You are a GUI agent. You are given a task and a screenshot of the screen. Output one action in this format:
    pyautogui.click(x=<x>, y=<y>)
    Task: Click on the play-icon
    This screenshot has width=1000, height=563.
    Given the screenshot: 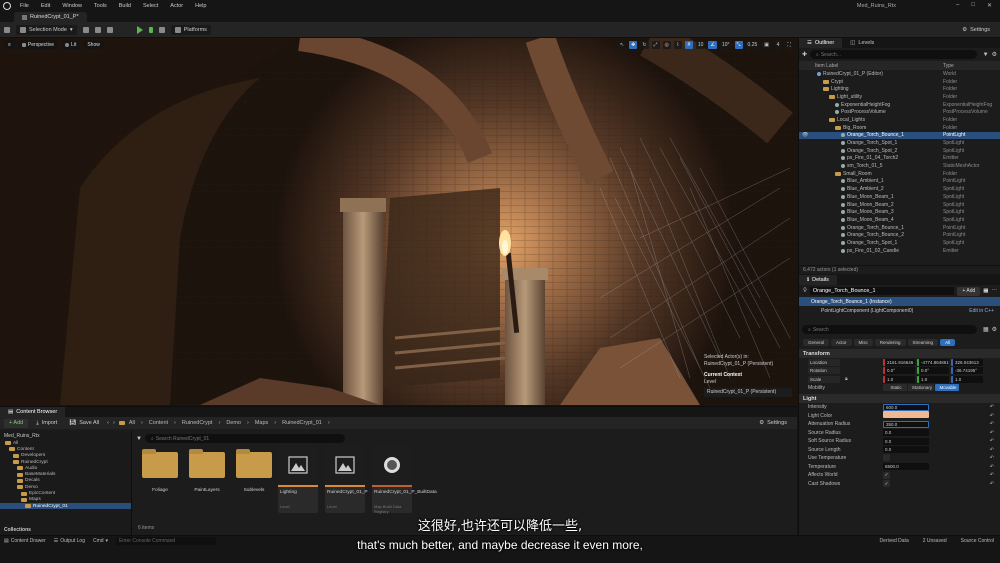 What is the action you would take?
    pyautogui.click(x=139, y=29)
    